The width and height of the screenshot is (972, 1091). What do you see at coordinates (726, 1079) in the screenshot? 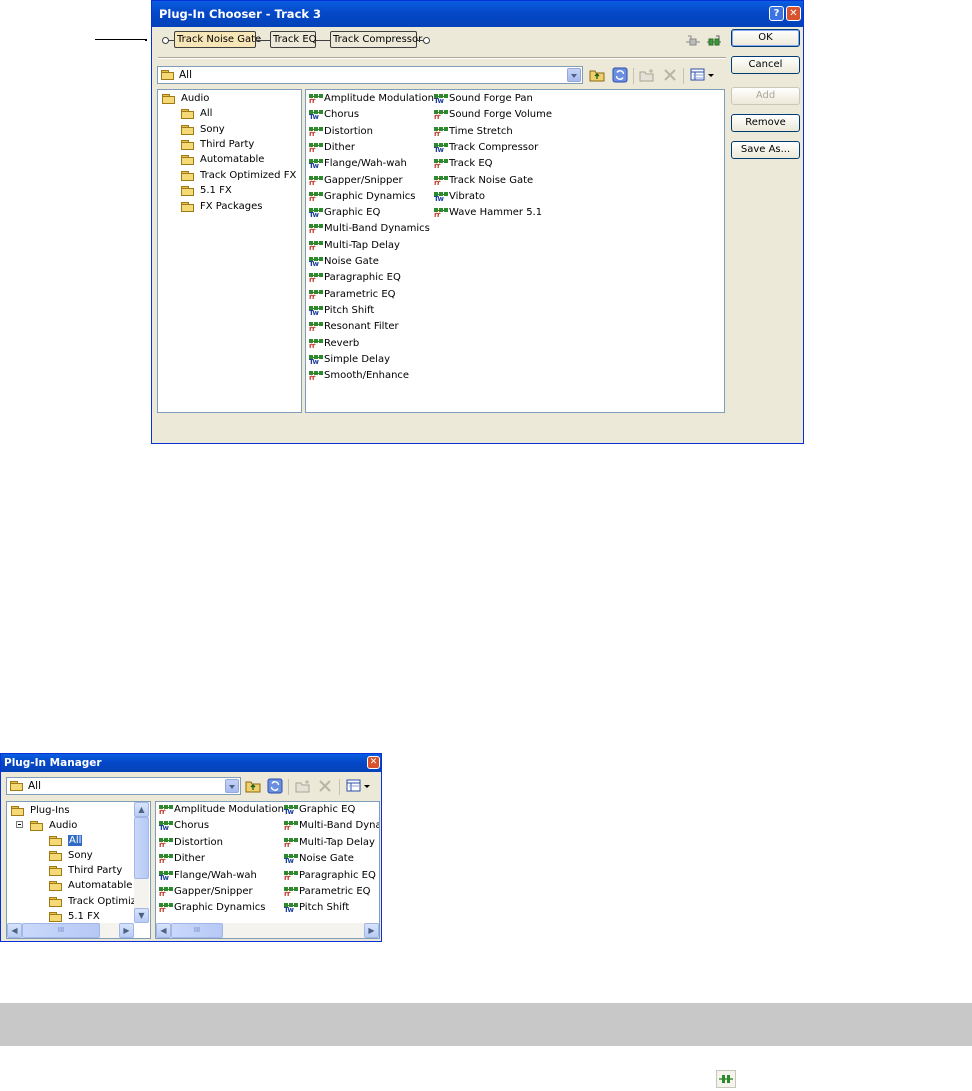
I see `plugin-chain-icon` at bounding box center [726, 1079].